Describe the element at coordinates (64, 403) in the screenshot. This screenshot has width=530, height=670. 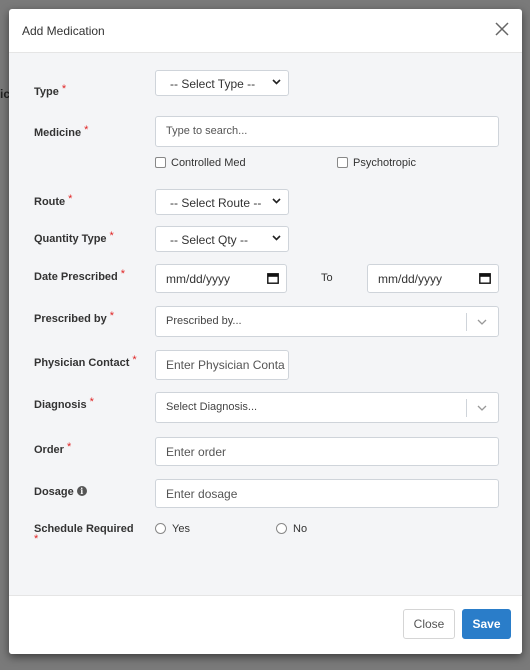
I see `diagnosis-label: Diagnosis *` at that location.